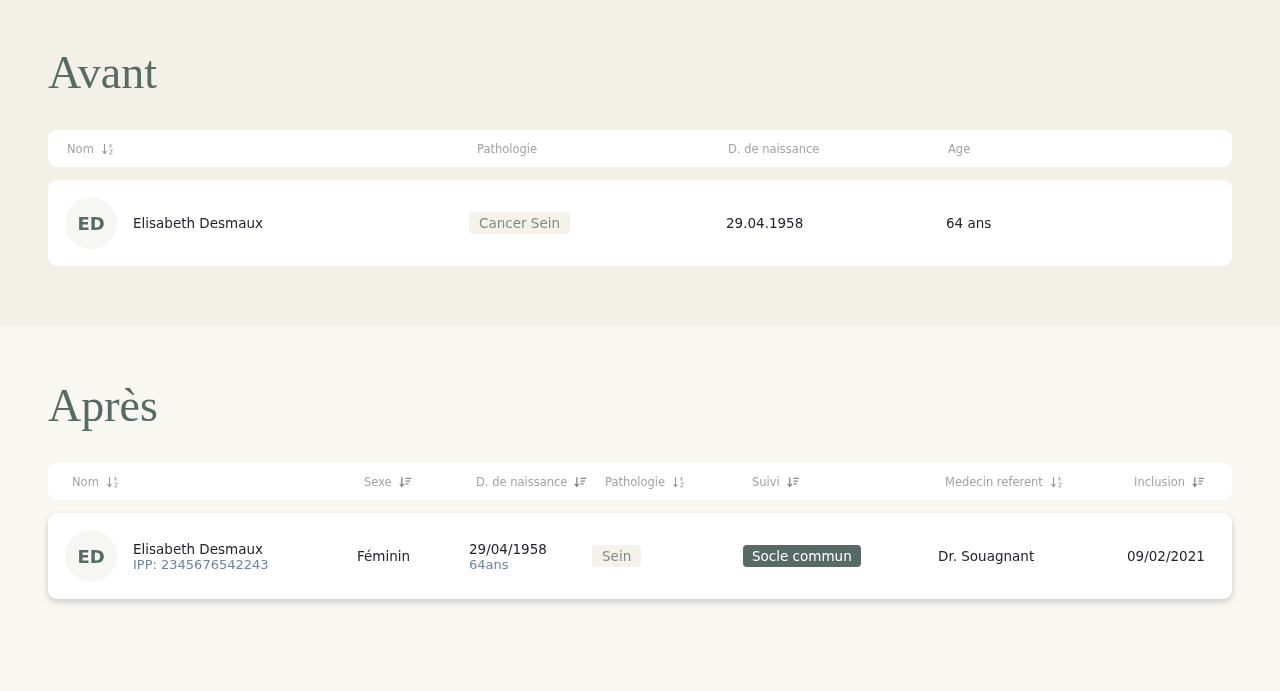 Image resolution: width=1280 pixels, height=691 pixels. I want to click on patient-id: IPP: 2345676542243, so click(201, 564).